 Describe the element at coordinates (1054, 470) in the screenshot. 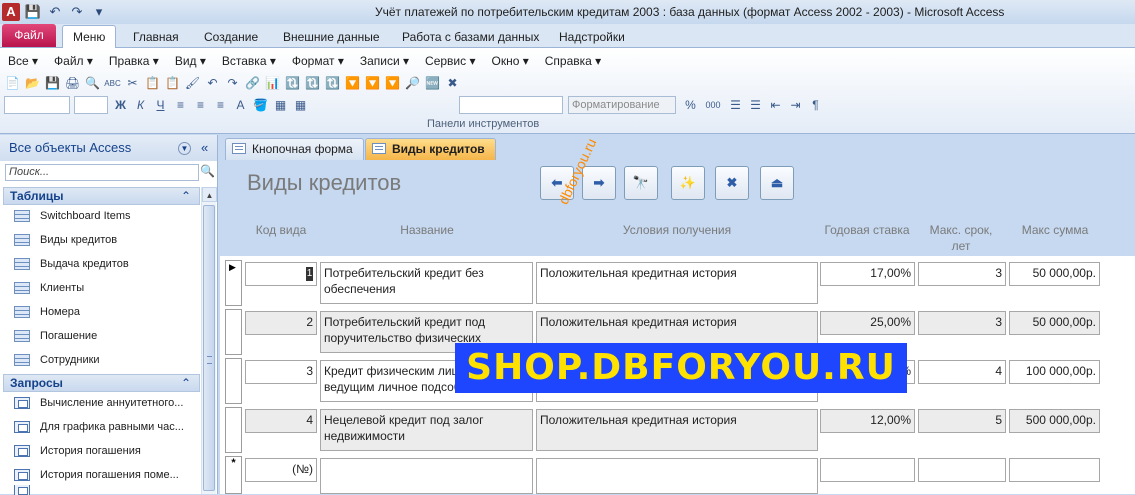

I see `field-max-sum` at that location.